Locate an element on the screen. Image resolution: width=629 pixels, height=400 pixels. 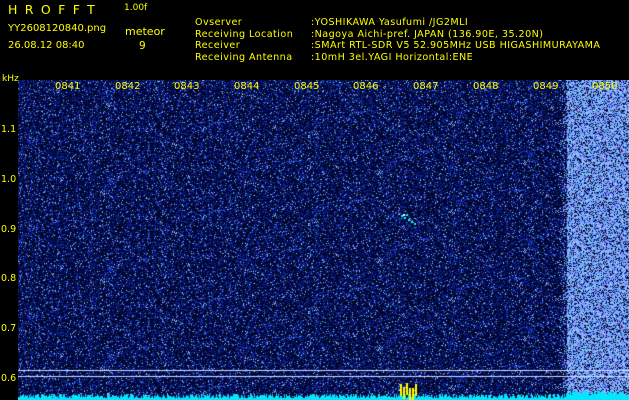
timestamp: 26.08.12 08:40 is located at coordinates (46, 45).